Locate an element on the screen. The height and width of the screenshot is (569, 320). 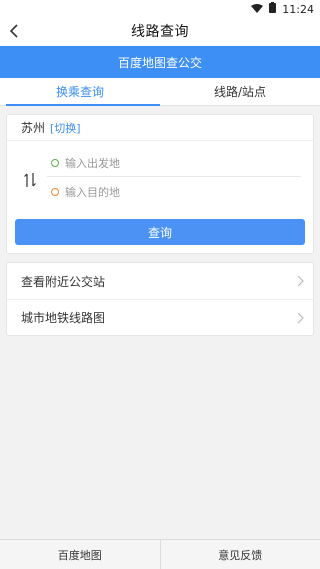
origin-dot-icon is located at coordinates (55, 162).